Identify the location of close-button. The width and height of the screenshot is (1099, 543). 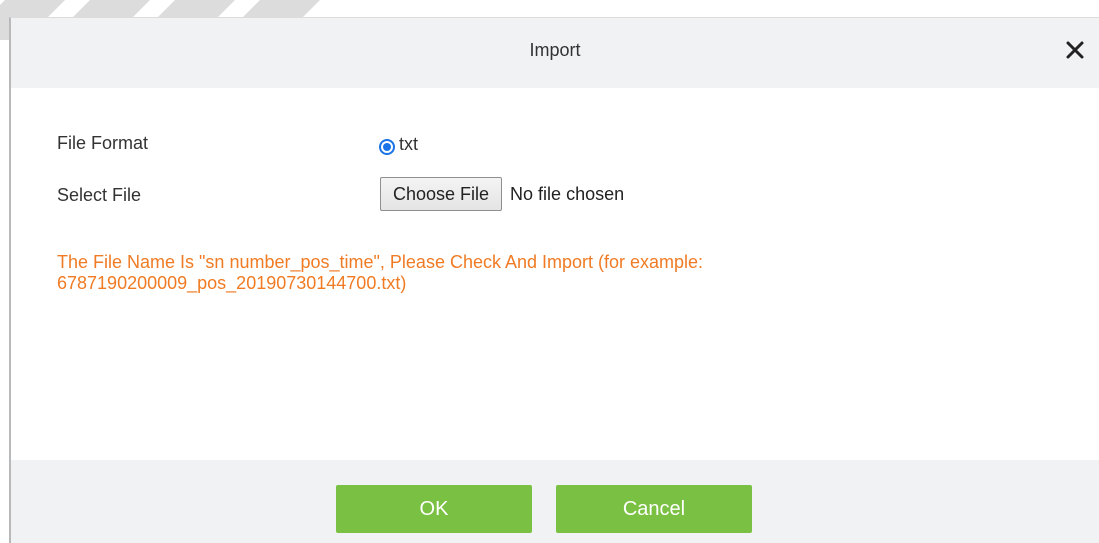
(1075, 50).